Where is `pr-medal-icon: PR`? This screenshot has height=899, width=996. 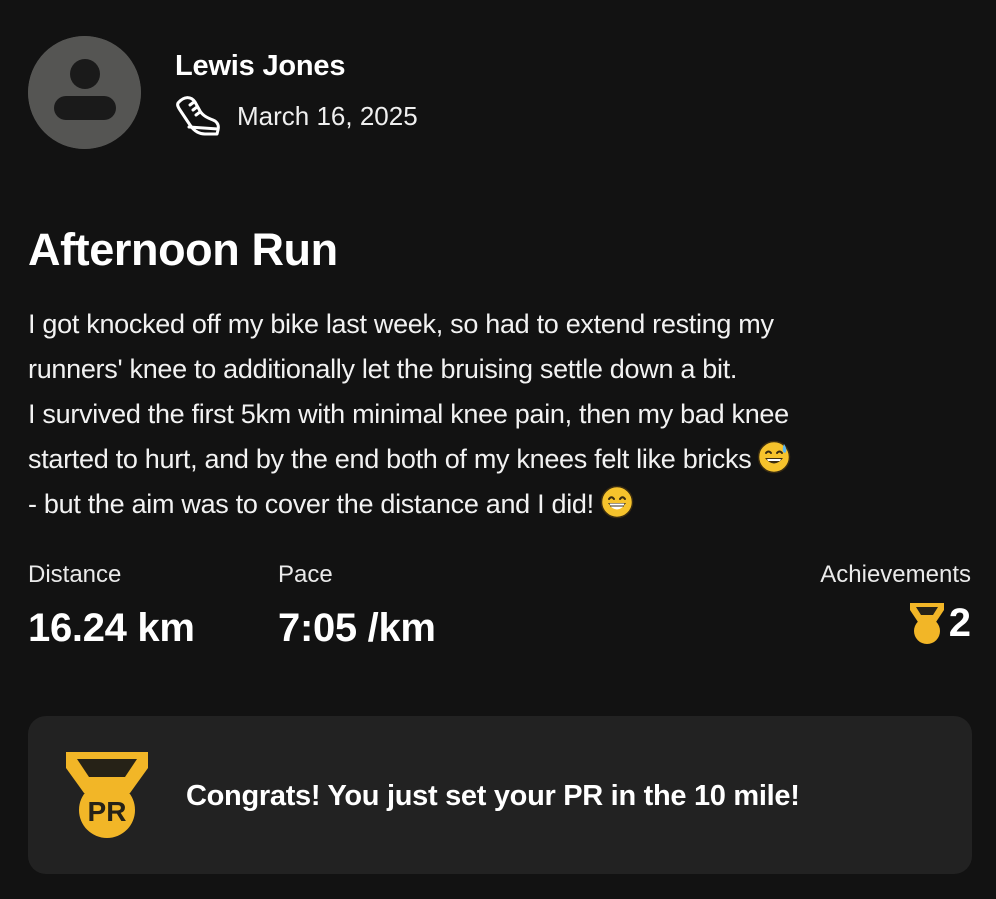
pr-medal-icon: PR is located at coordinates (107, 795).